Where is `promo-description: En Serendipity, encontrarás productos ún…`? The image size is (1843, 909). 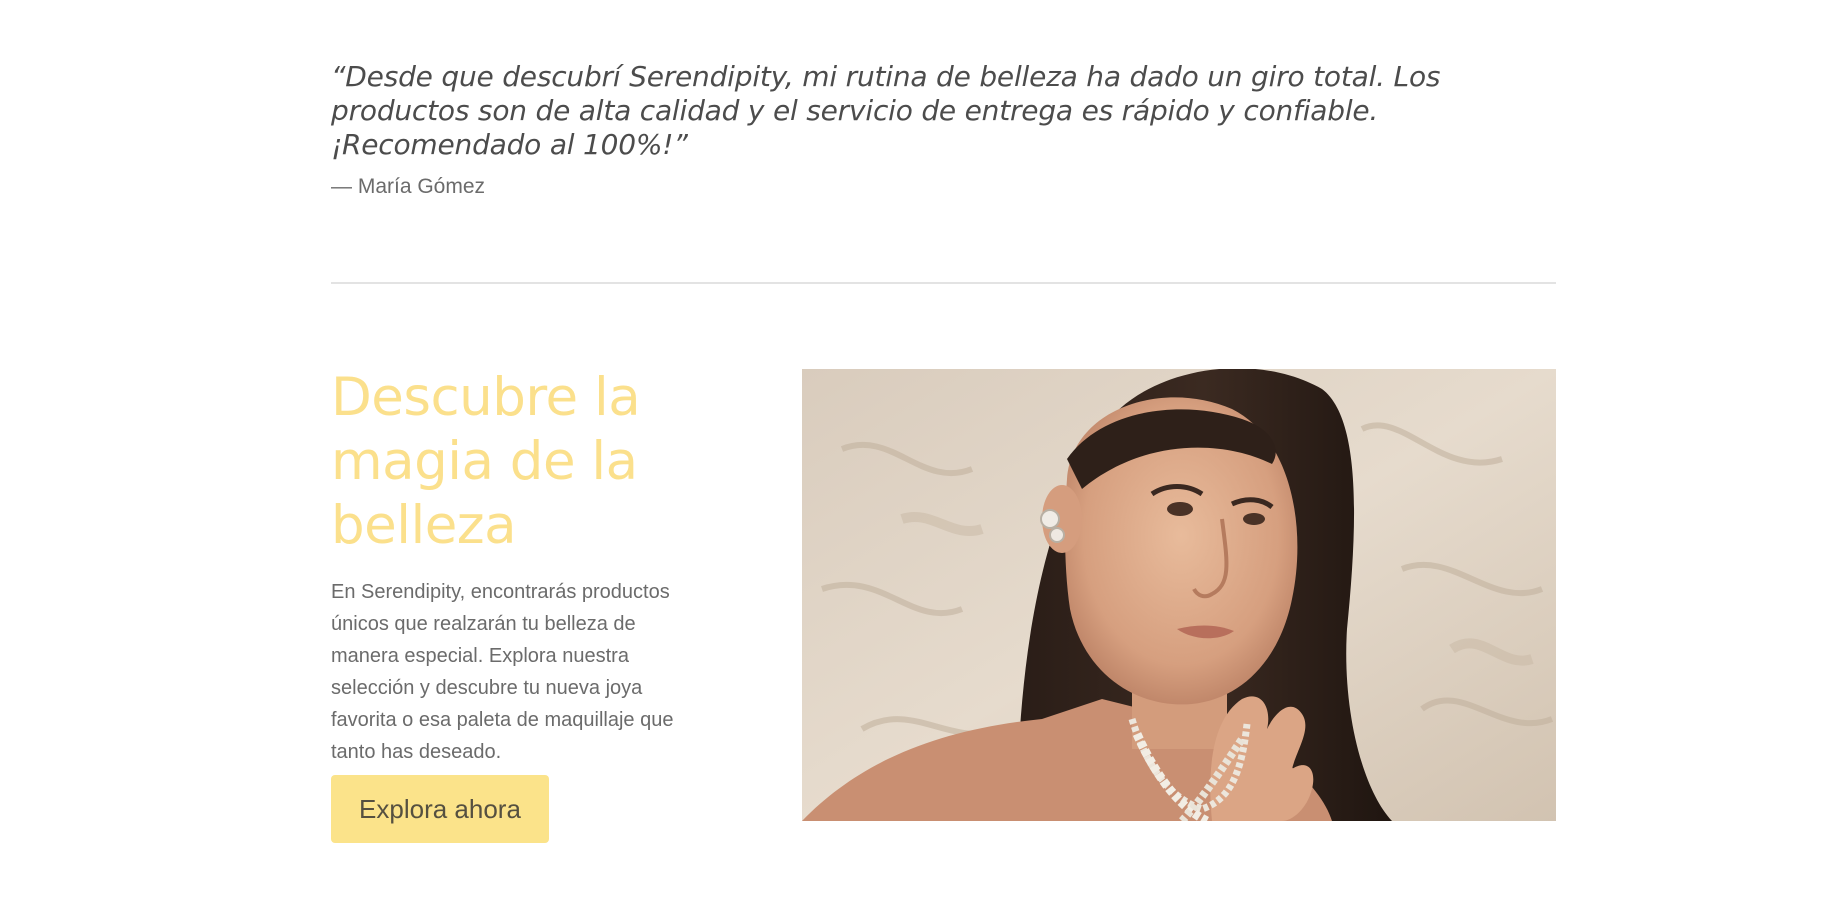
promo-description: En Serendipity, encontrarás productos ún… is located at coordinates (502, 672).